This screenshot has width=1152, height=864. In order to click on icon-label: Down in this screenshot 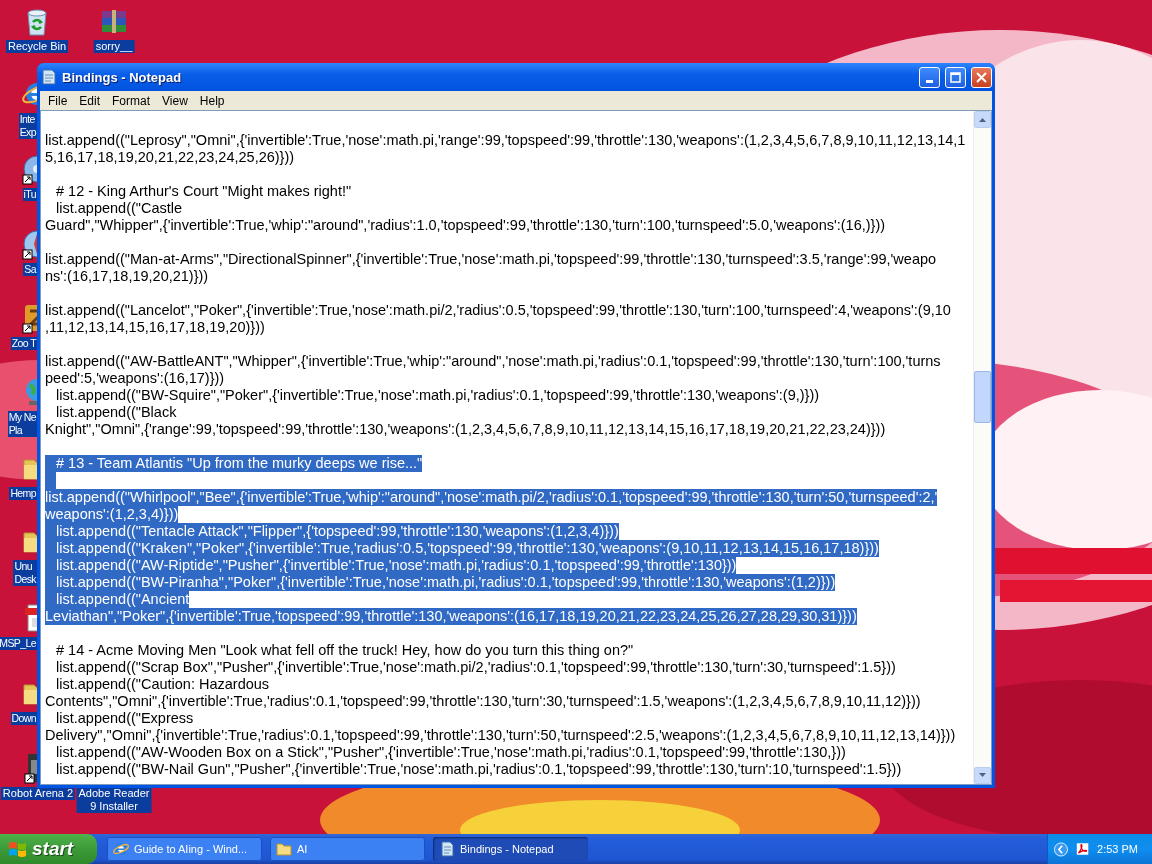, I will do `click(23, 718)`.